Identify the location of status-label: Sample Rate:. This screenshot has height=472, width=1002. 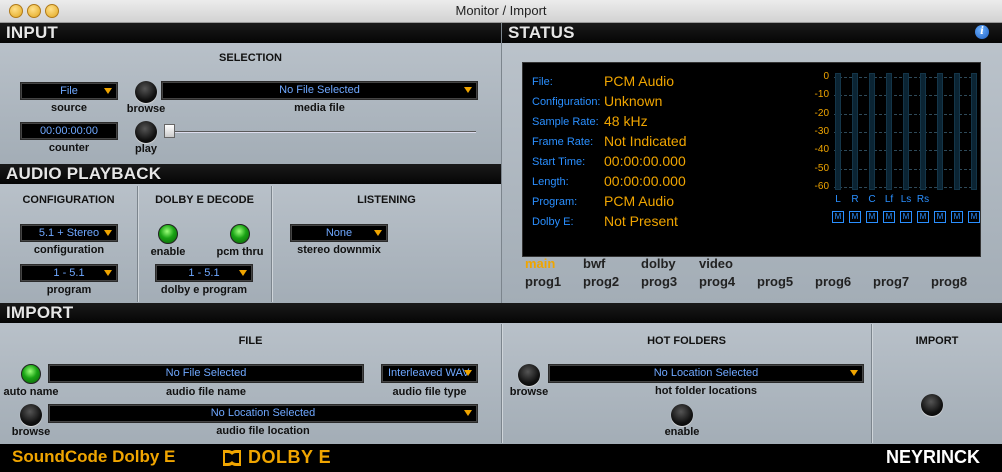
(565, 122).